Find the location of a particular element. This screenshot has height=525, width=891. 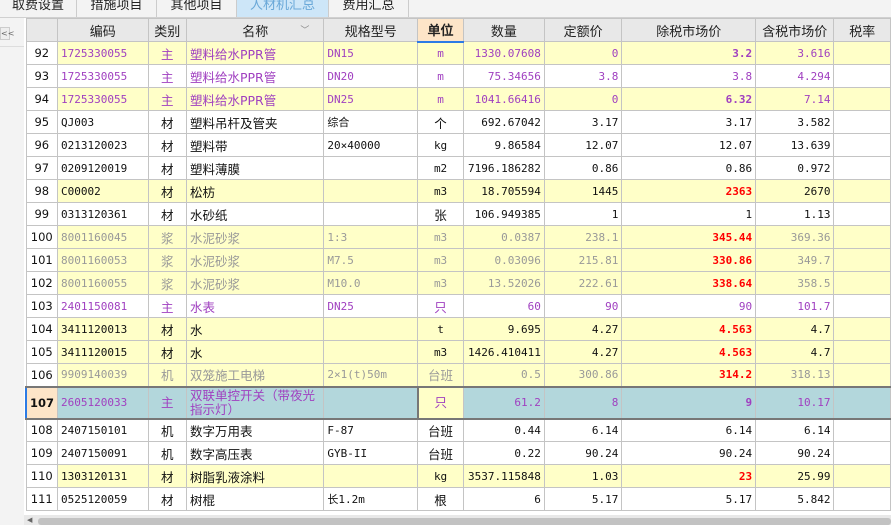

cell-quota-price: 90.24 is located at coordinates (583, 453).